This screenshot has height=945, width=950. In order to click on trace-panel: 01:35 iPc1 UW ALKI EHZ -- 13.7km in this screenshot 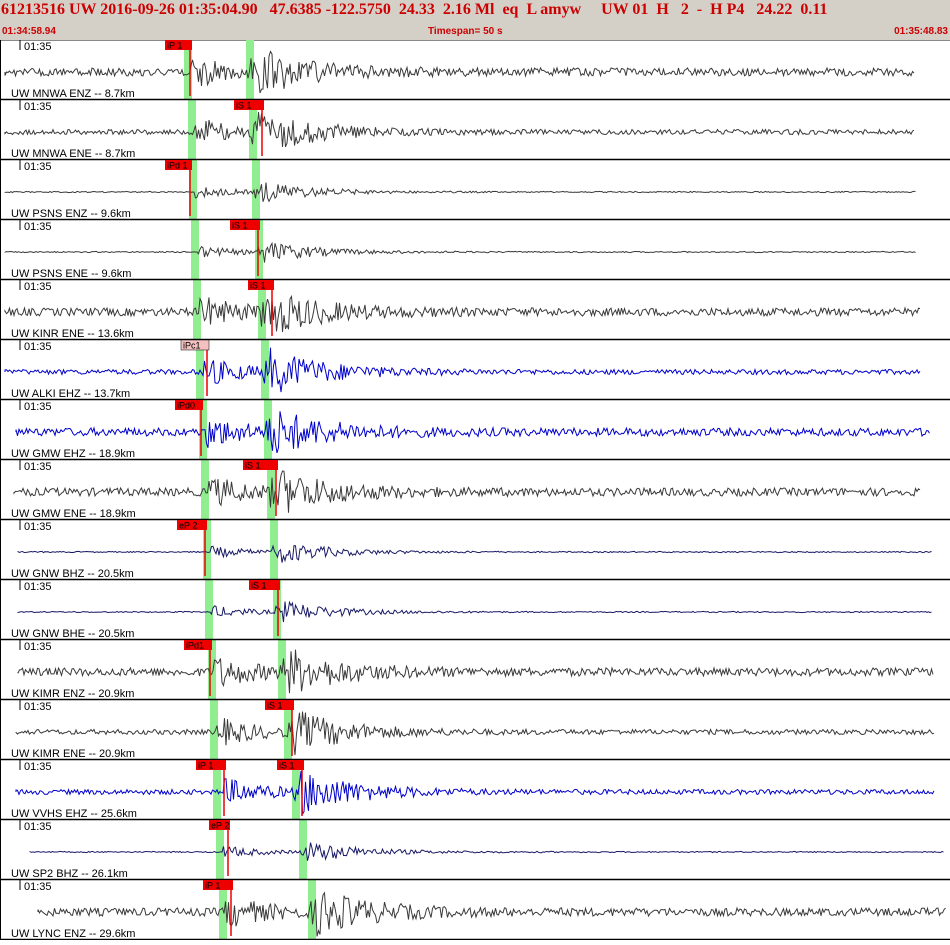, I will do `click(475, 370)`.